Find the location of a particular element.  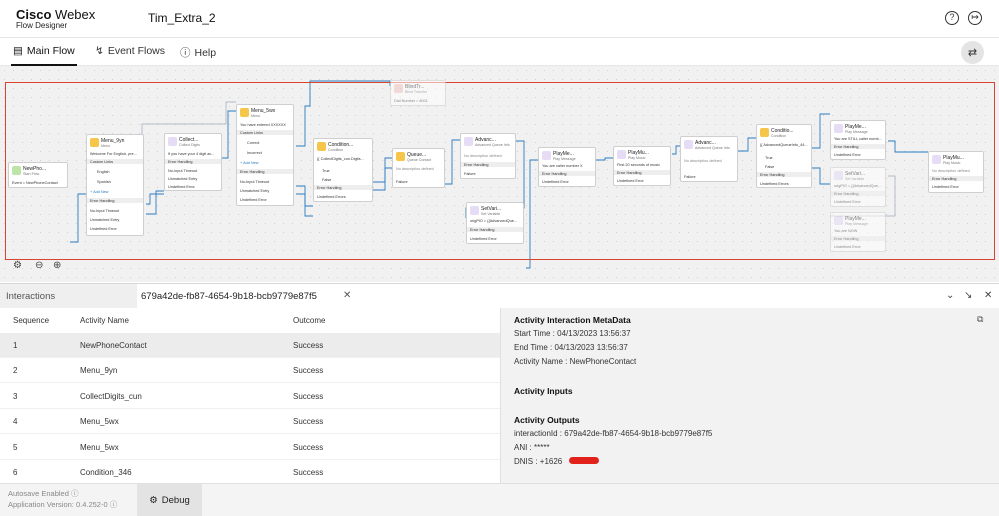

table-row: 1 NewPhoneContact Success is located at coordinates (250, 345).